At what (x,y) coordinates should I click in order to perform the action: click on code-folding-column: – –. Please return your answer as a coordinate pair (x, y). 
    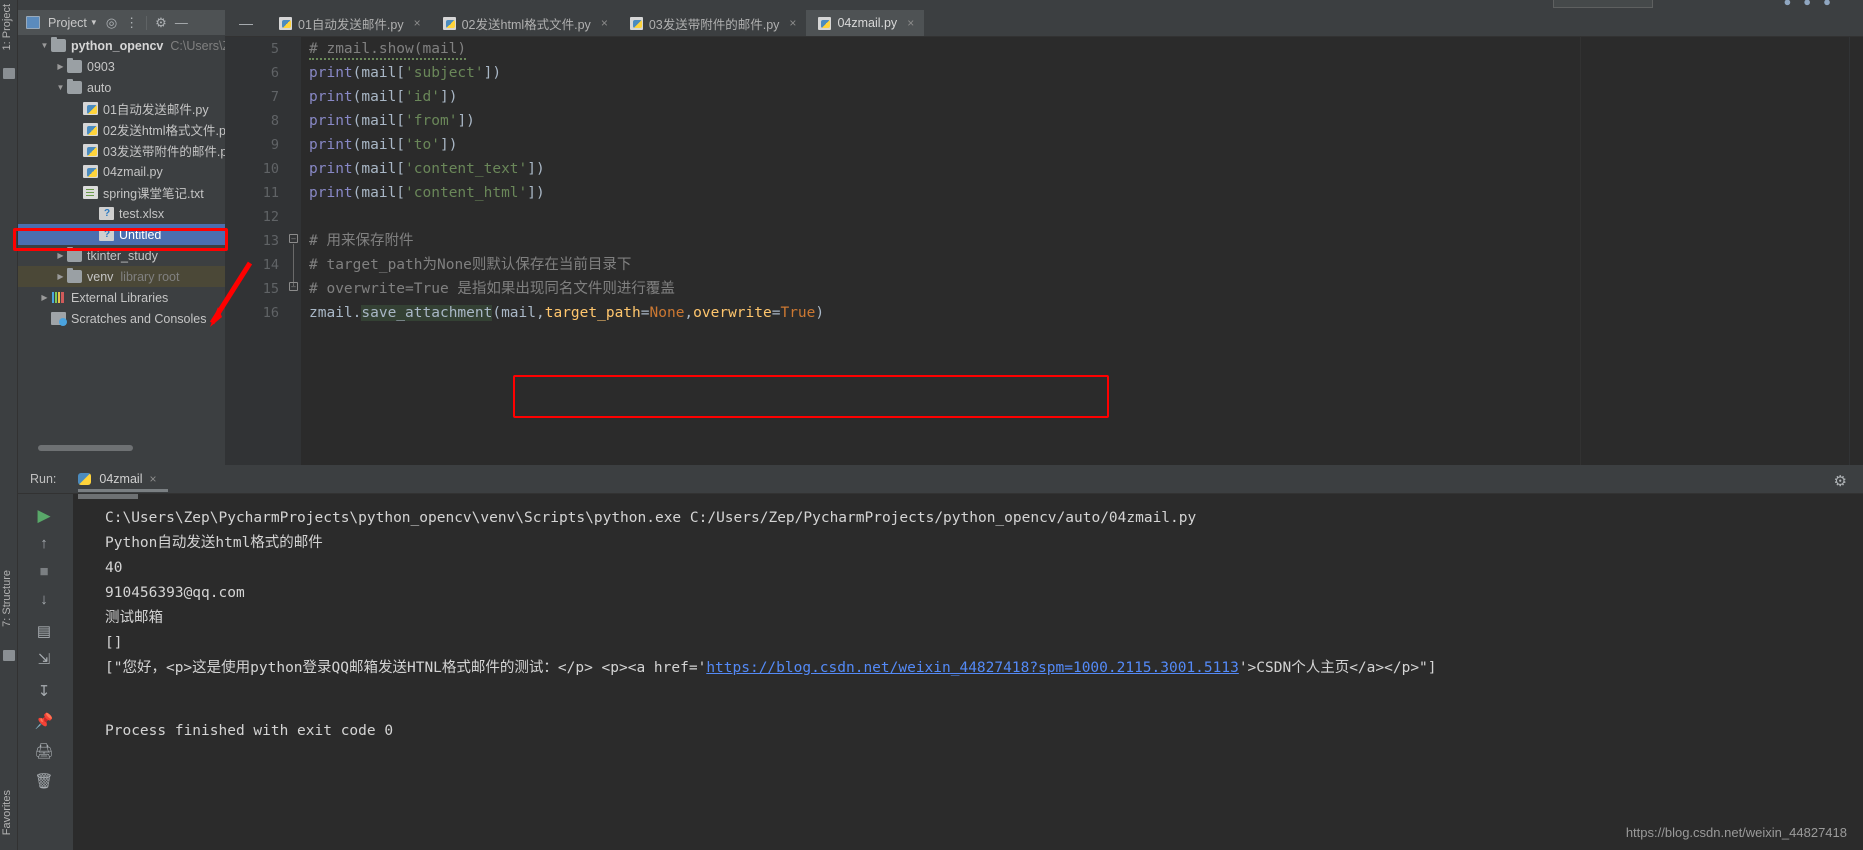
    Looking at the image, I should click on (294, 251).